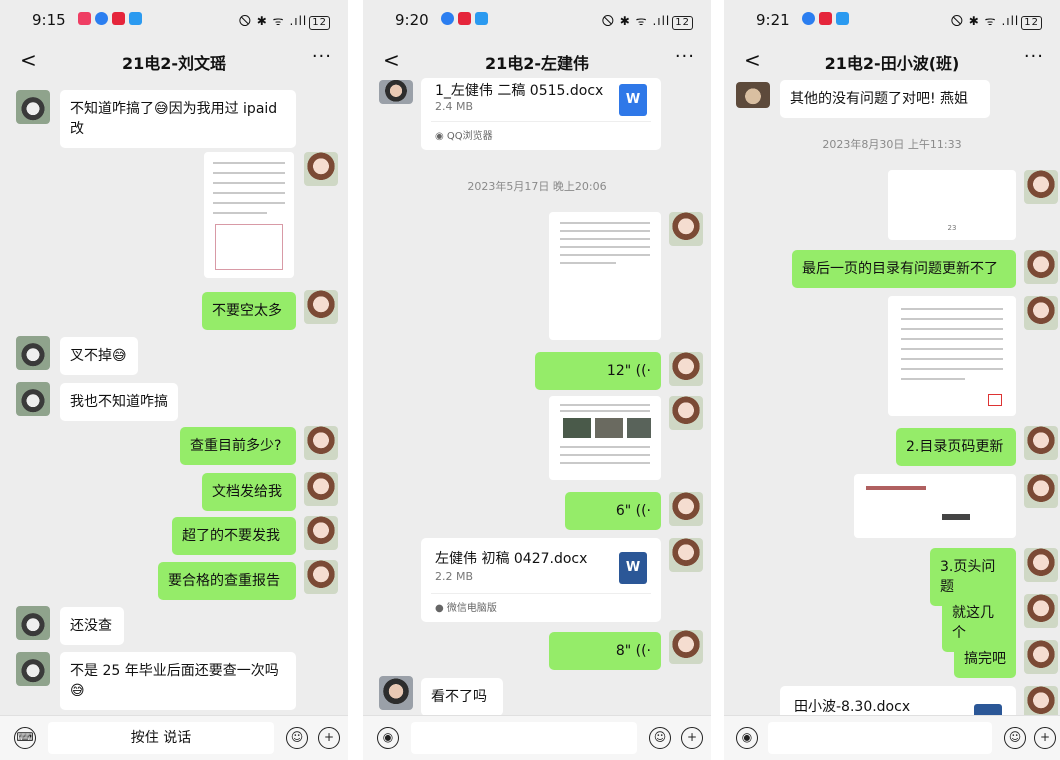 Image resolution: width=1060 pixels, height=760 pixels. I want to click on status-time: 9:21, so click(773, 20).